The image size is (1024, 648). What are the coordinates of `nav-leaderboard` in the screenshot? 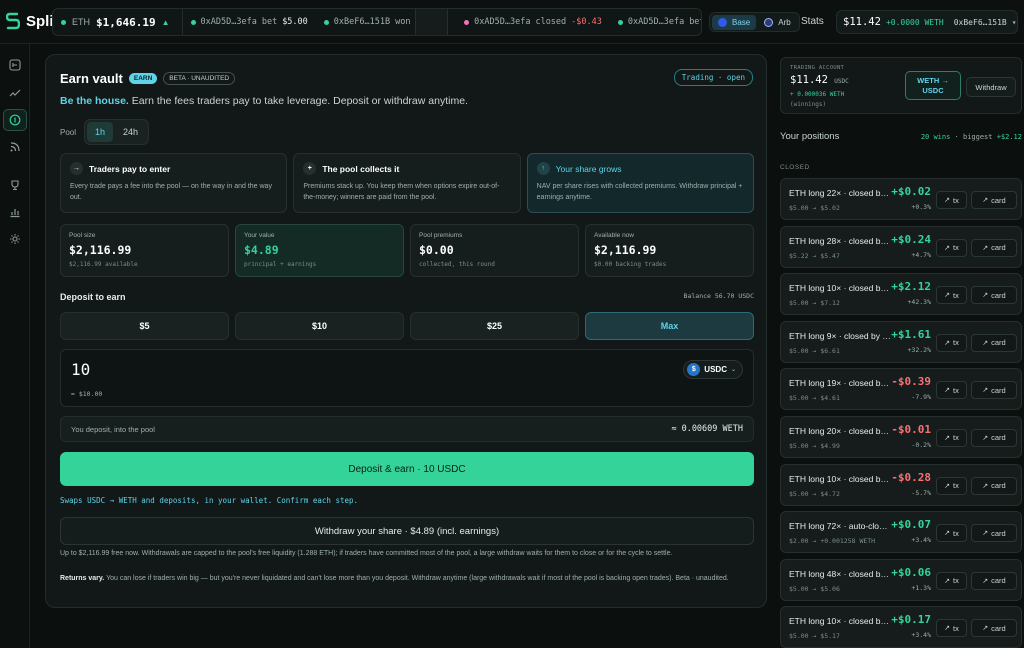 It's located at (15, 185).